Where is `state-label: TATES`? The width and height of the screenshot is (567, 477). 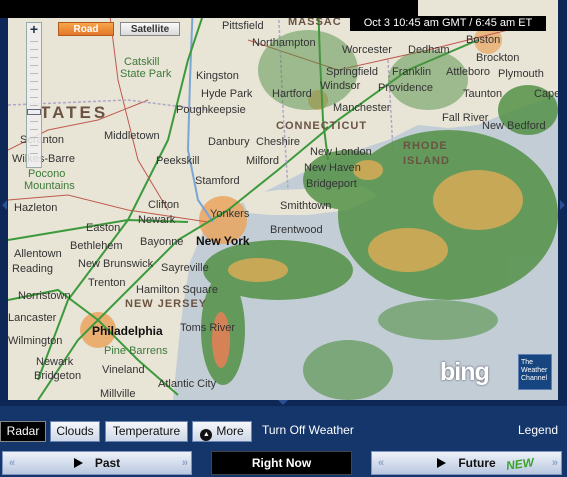 state-label: TATES is located at coordinates (74, 112).